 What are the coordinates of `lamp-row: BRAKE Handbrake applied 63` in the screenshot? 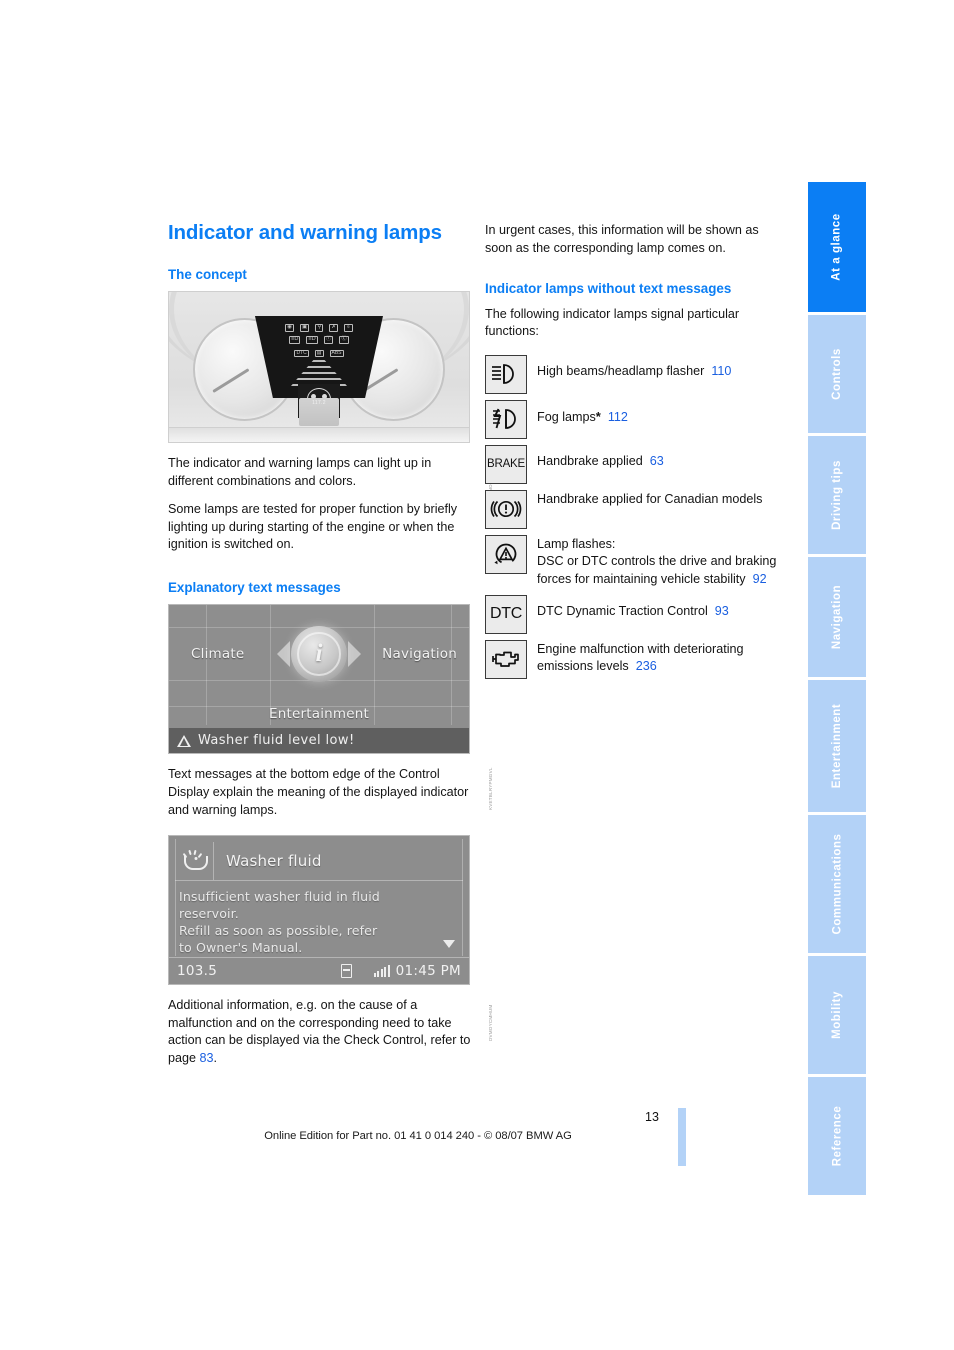 It's located at (631, 464).